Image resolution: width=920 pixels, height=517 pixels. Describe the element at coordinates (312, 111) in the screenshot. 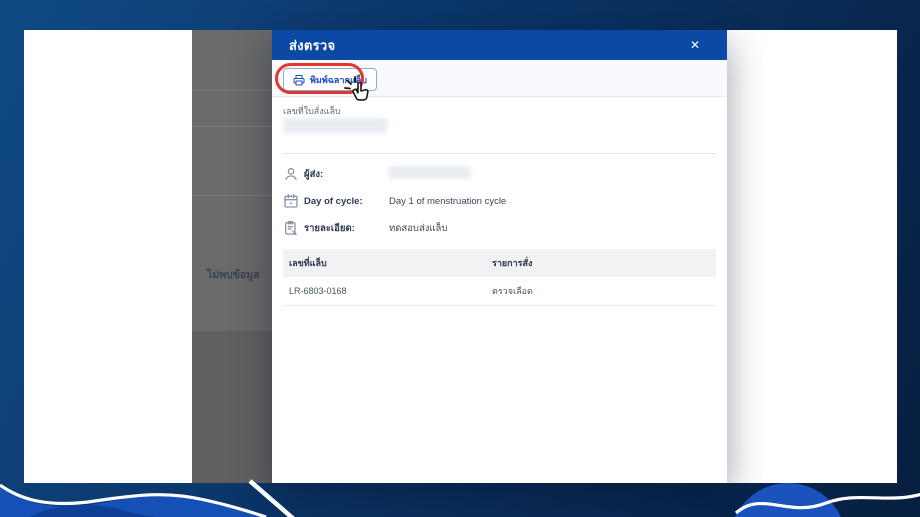

I see `order-number-label: เลขที่ใบสั่งแล็บ` at that location.